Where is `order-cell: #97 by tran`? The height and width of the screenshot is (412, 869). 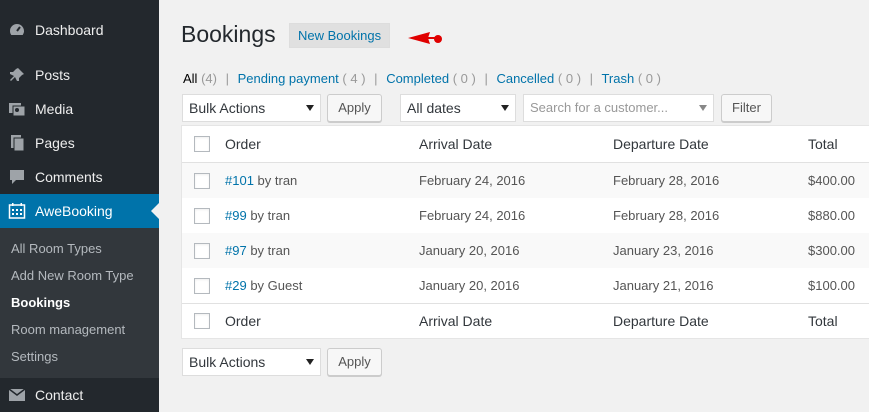 order-cell: #97 by tran is located at coordinates (257, 250).